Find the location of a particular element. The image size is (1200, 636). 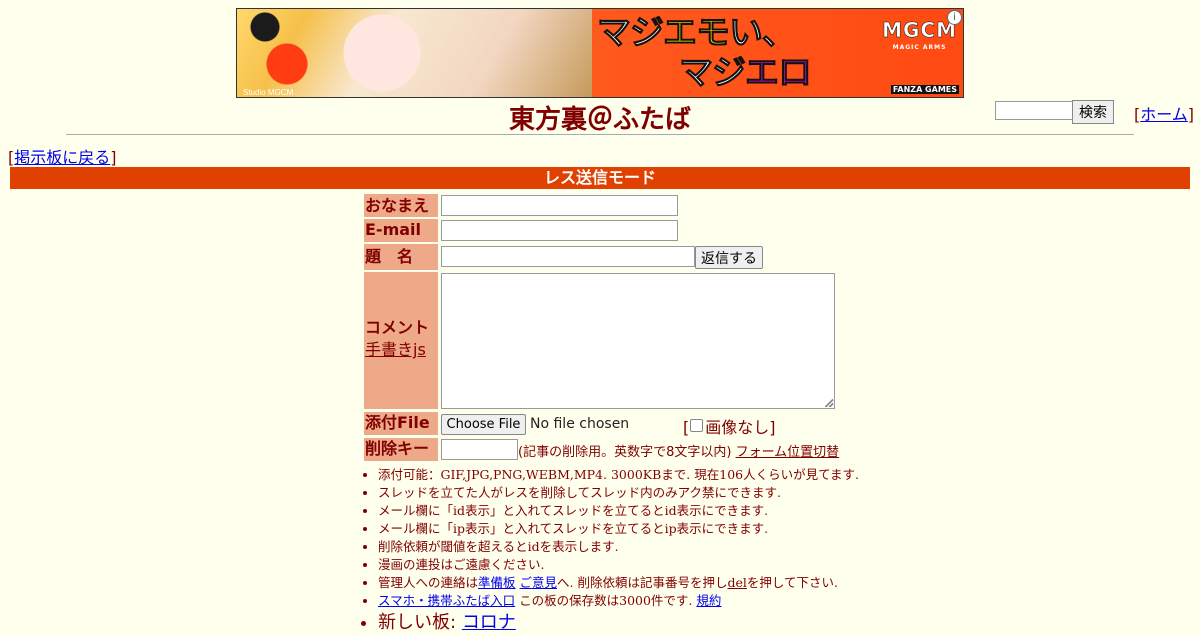

subject-field is located at coordinates (568, 256).